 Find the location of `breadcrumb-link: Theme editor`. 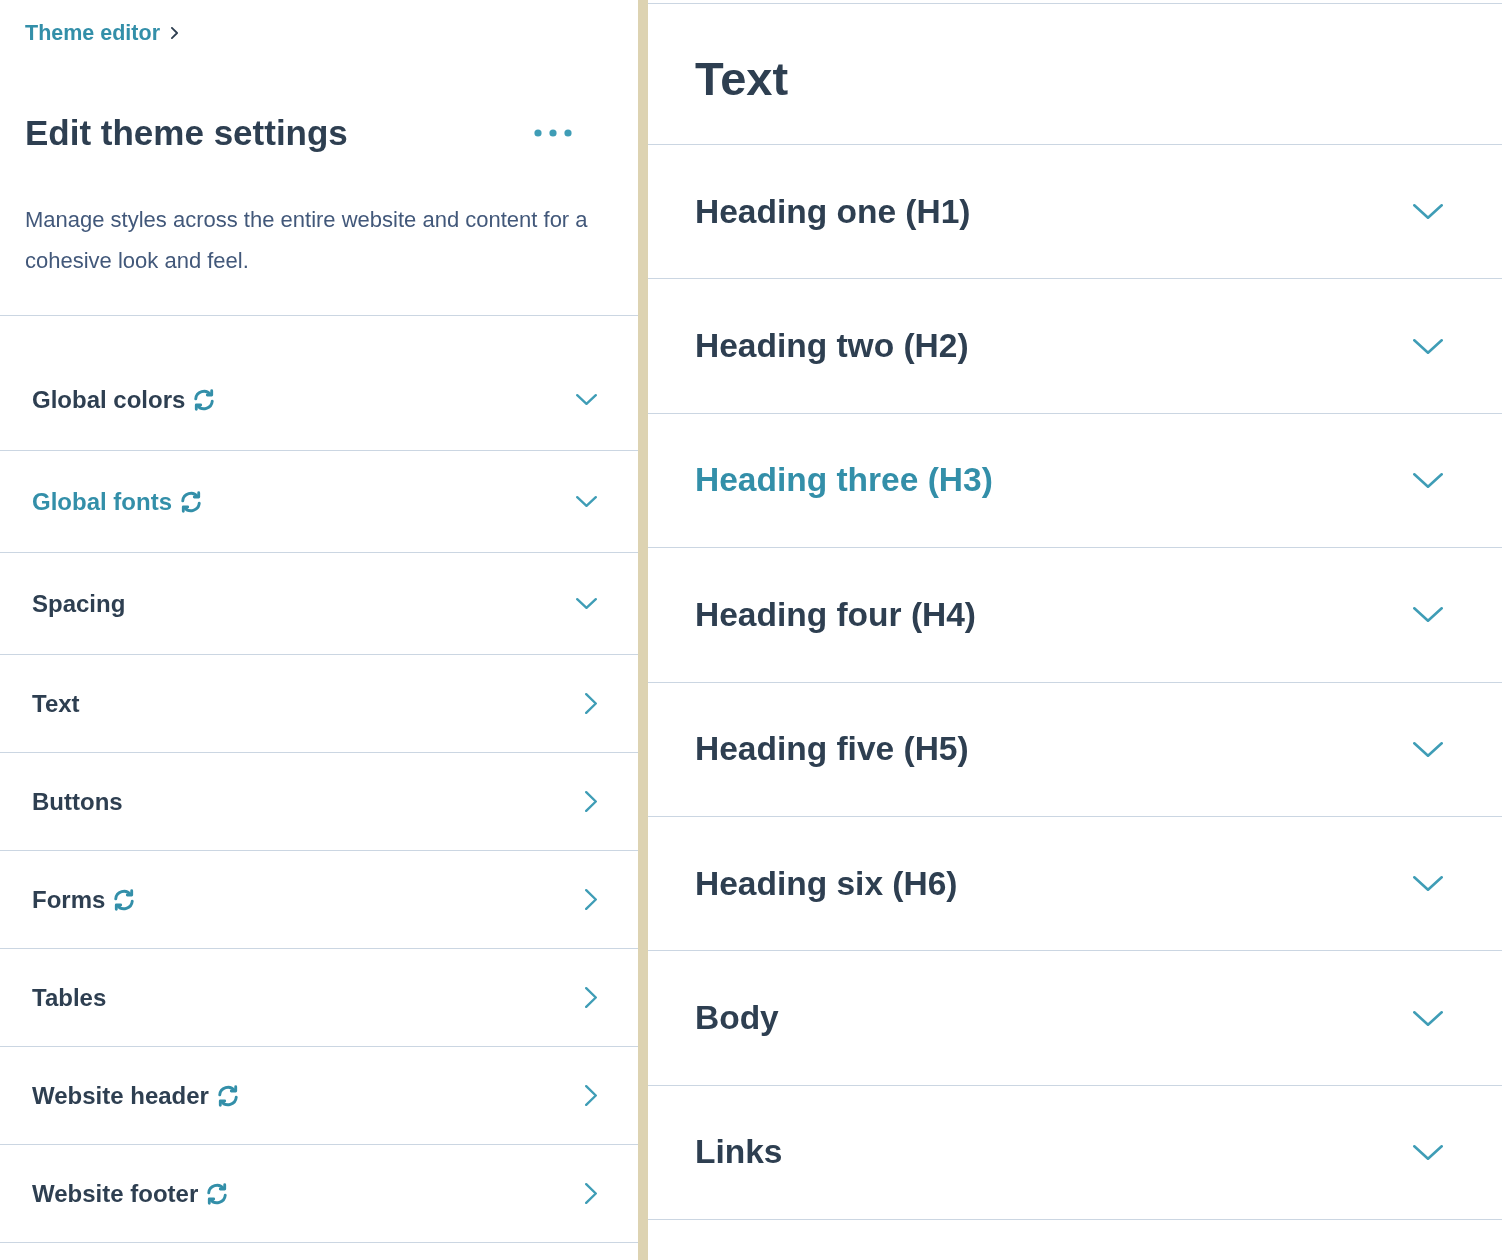

breadcrumb-link: Theme editor is located at coordinates (101, 33).